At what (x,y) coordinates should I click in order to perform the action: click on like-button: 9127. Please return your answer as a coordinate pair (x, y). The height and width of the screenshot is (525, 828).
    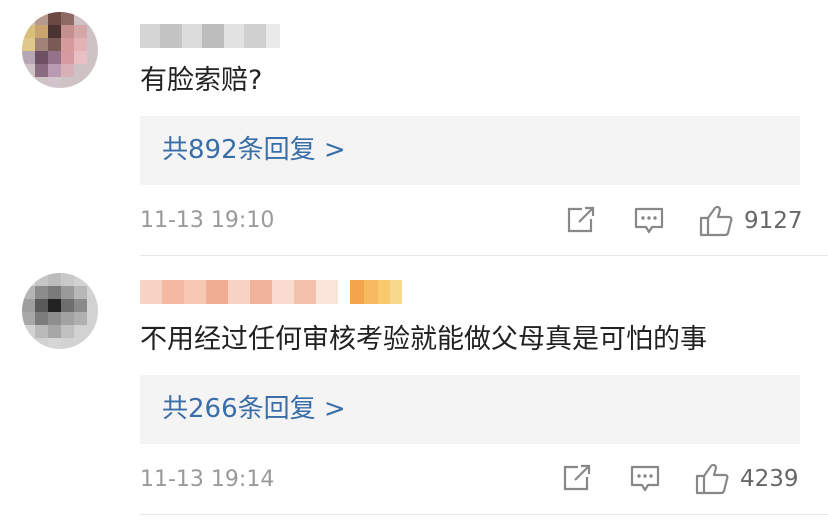
    Looking at the image, I should click on (753, 221).